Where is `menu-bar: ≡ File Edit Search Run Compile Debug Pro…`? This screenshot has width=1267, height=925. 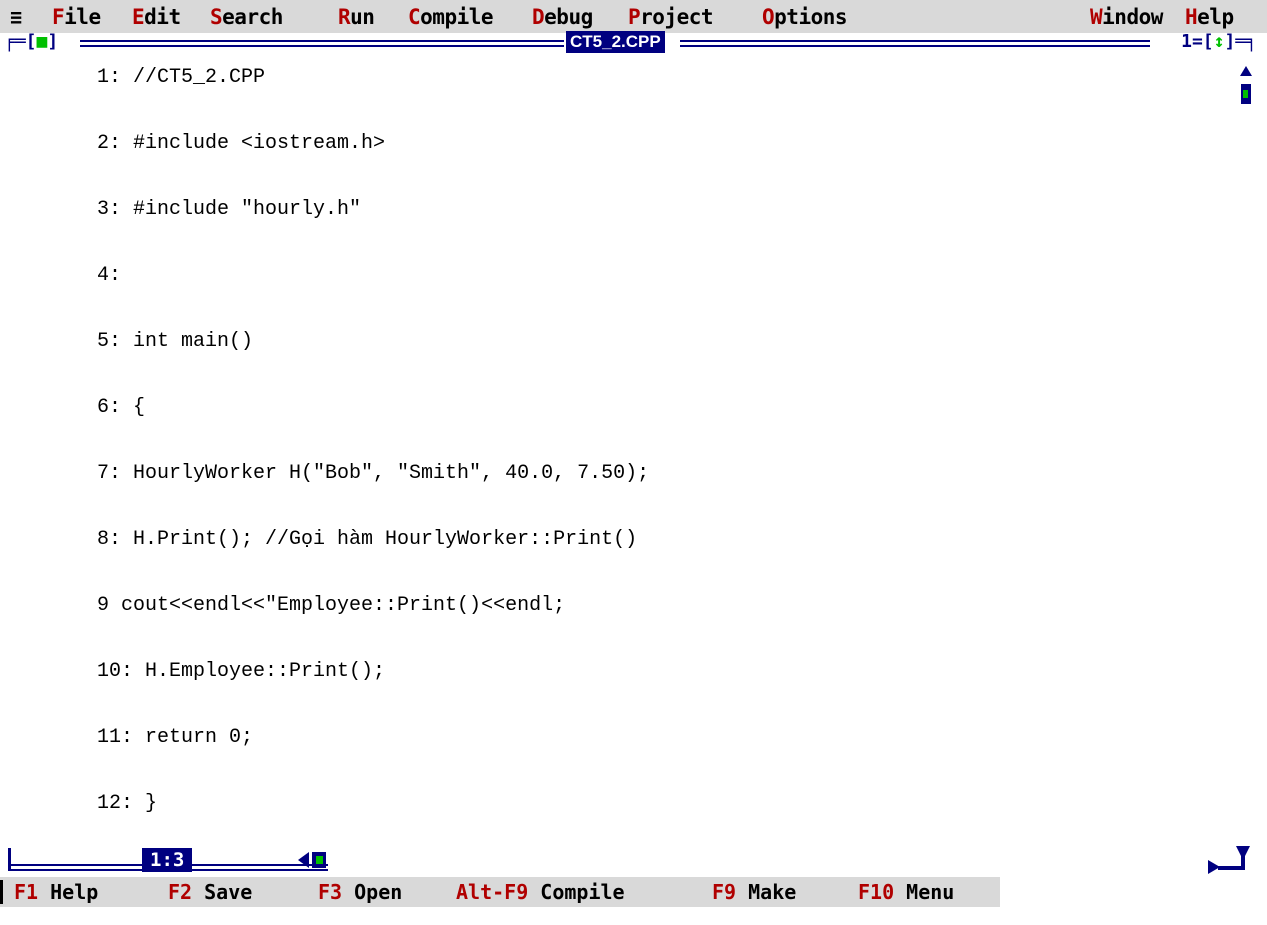 menu-bar: ≡ File Edit Search Run Compile Debug Pro… is located at coordinates (633, 16).